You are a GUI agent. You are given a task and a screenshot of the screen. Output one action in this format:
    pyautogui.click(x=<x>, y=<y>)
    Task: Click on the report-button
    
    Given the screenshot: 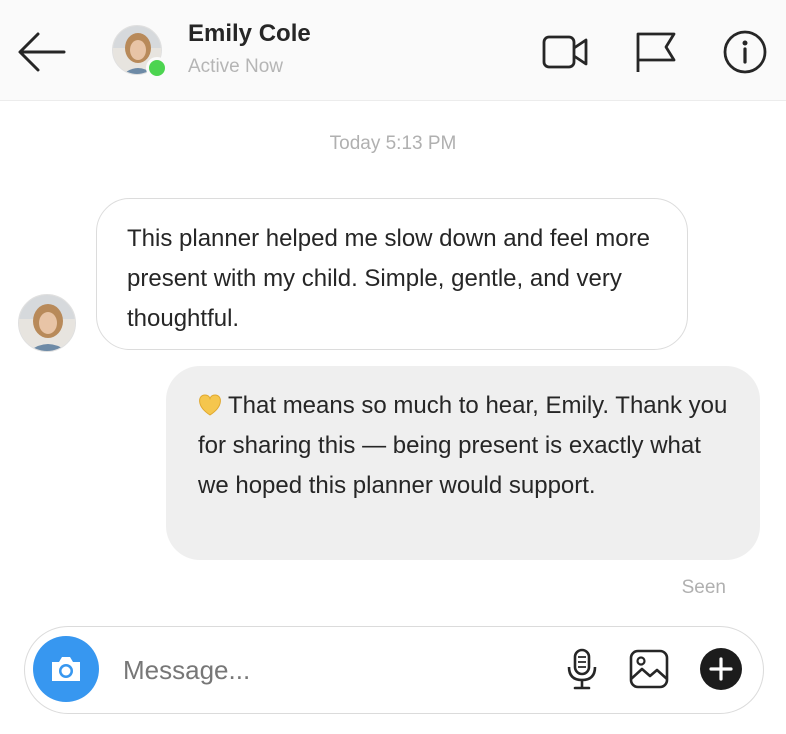 What is the action you would take?
    pyautogui.click(x=655, y=53)
    